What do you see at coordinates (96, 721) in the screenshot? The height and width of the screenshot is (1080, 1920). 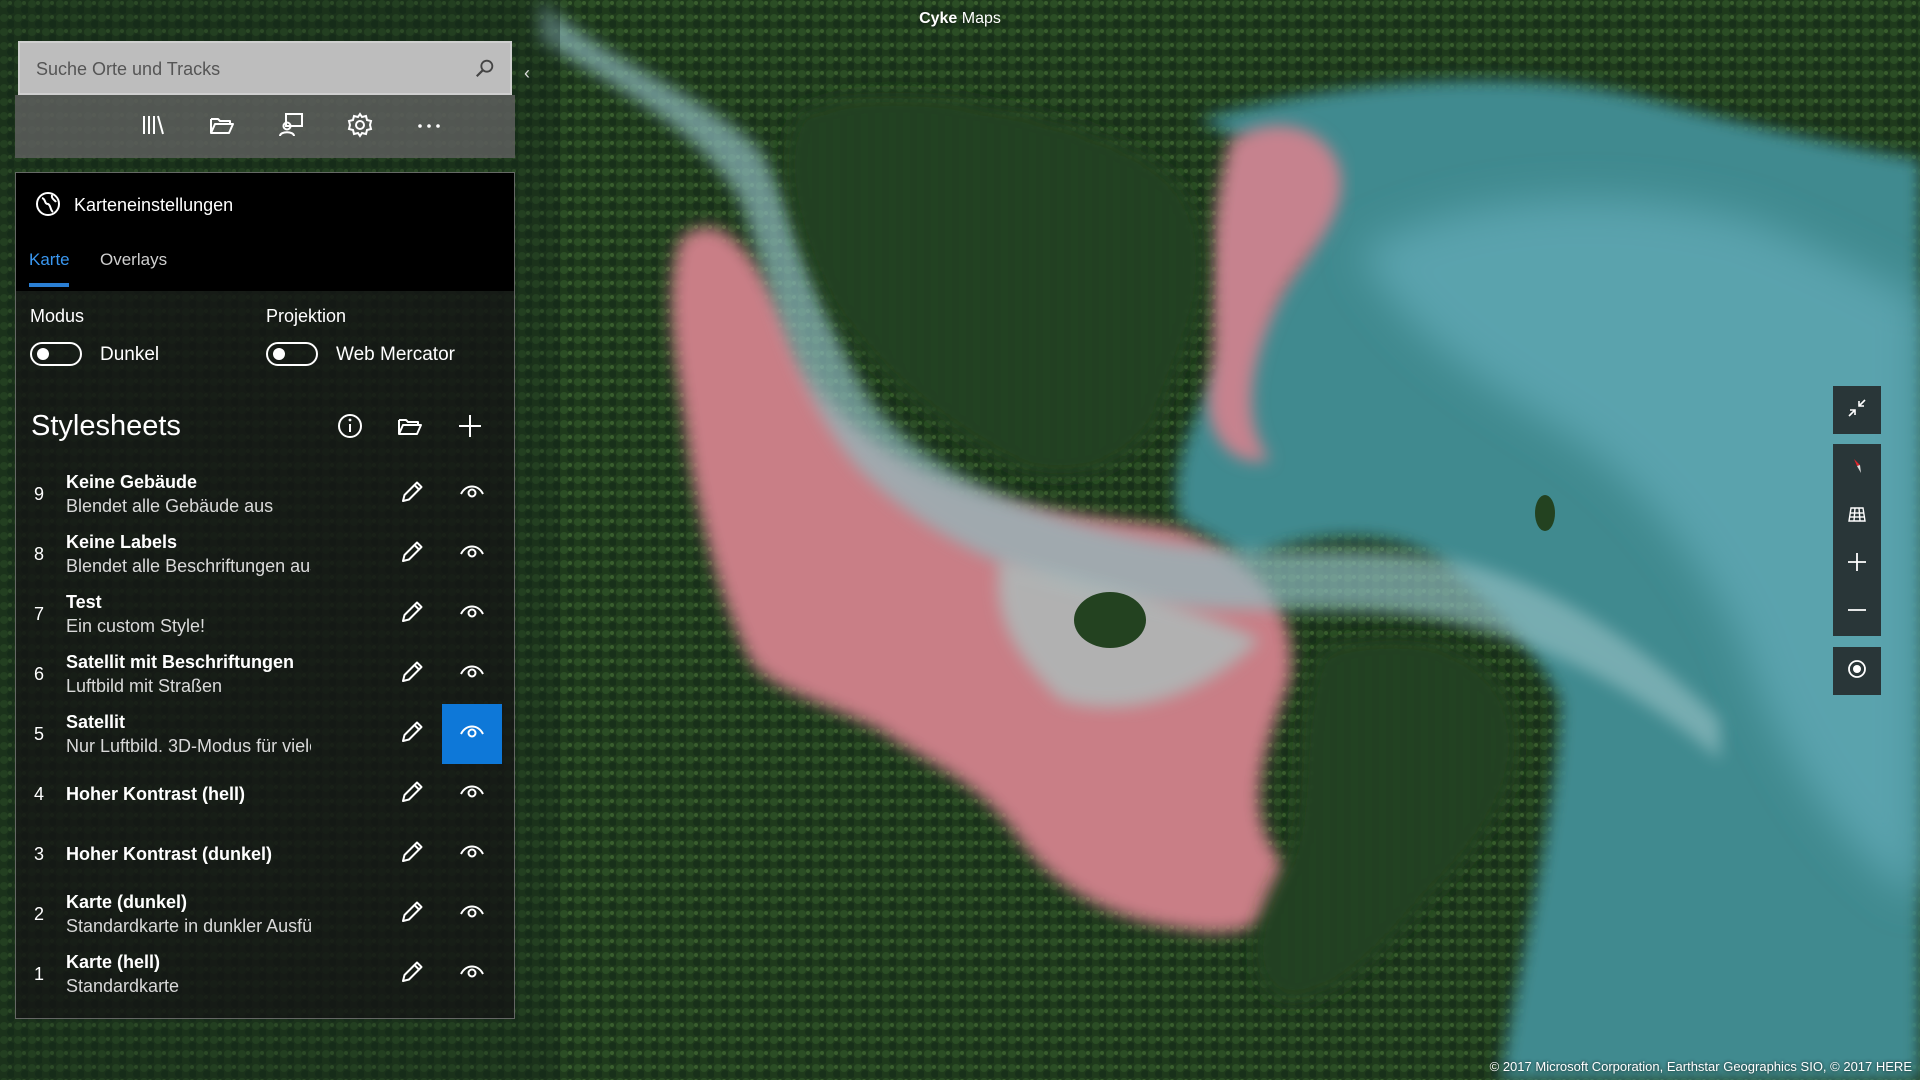 I see `stylesheet-name: Satellit` at bounding box center [96, 721].